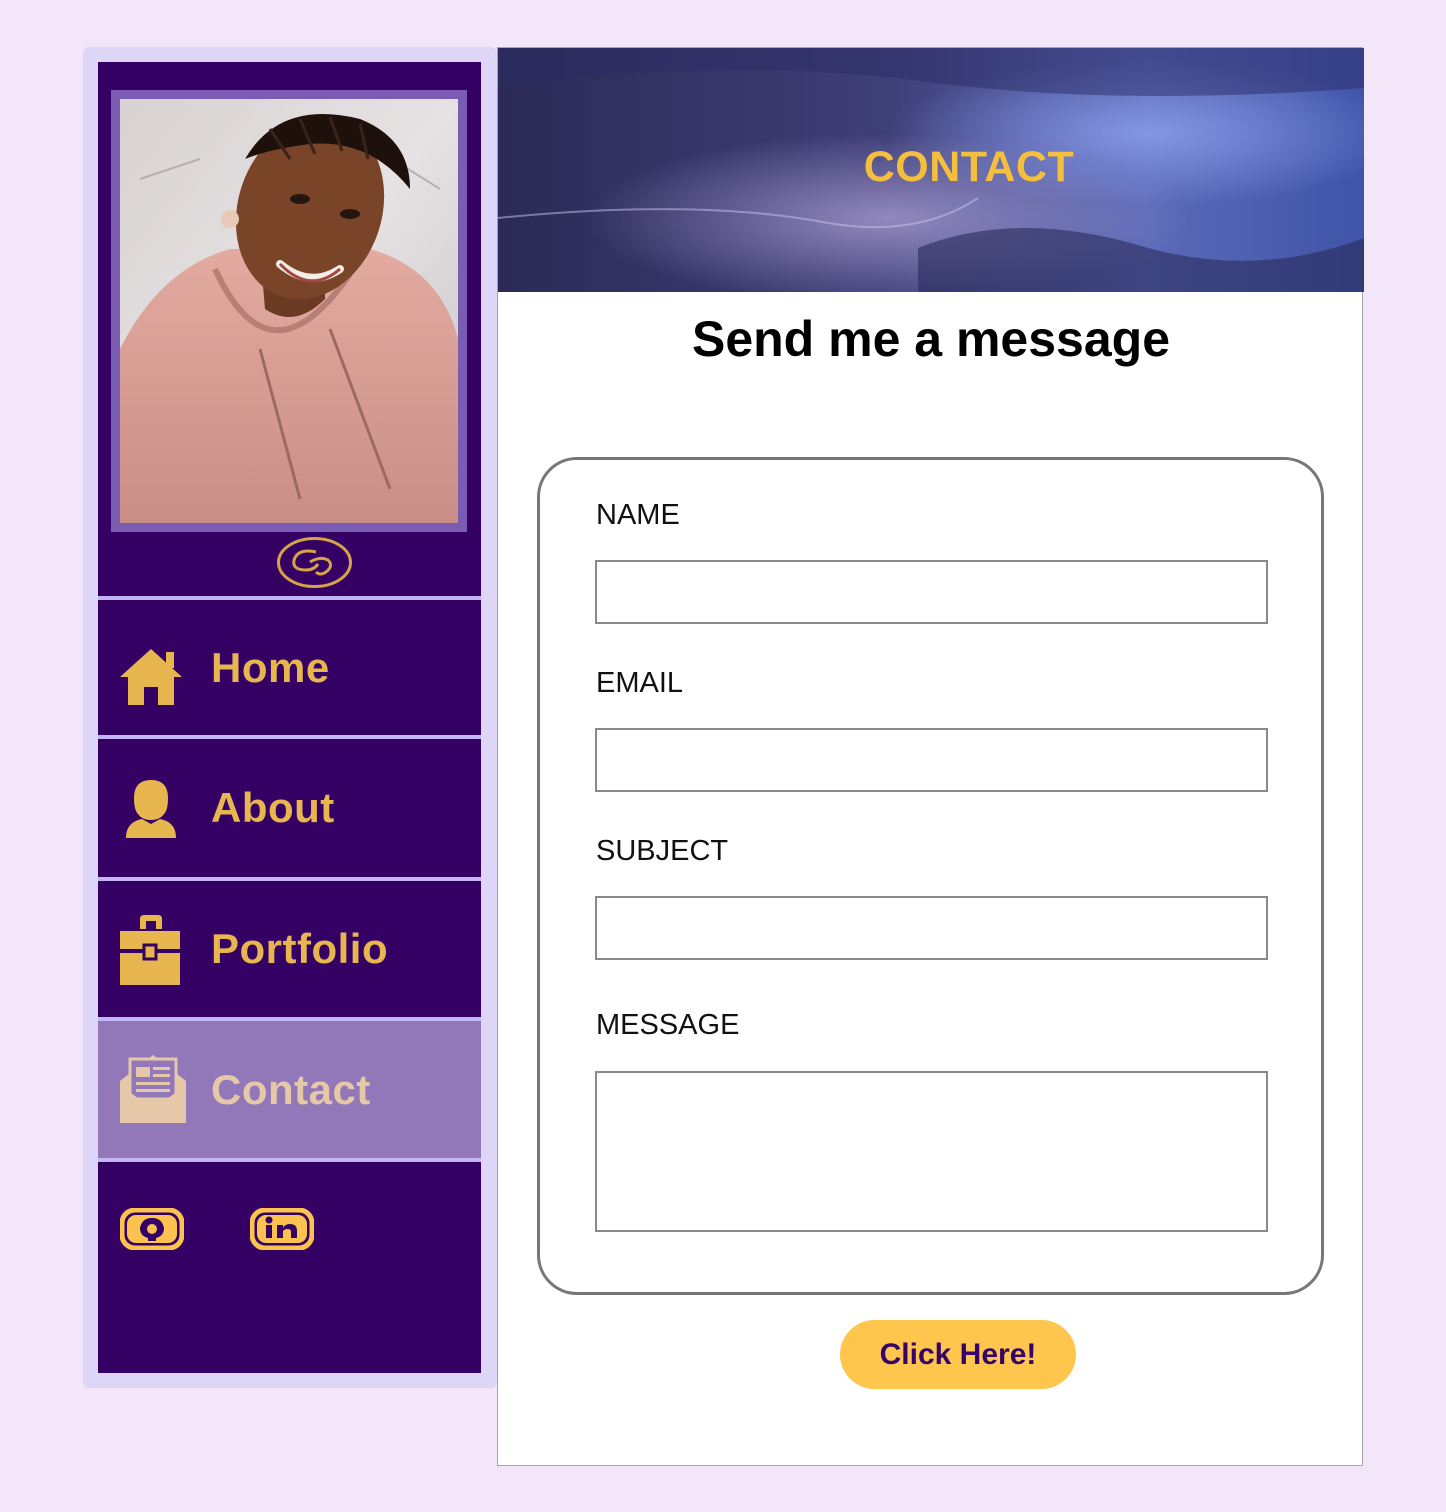 This screenshot has height=1512, width=1446. I want to click on email-label: EMAIL, so click(640, 683).